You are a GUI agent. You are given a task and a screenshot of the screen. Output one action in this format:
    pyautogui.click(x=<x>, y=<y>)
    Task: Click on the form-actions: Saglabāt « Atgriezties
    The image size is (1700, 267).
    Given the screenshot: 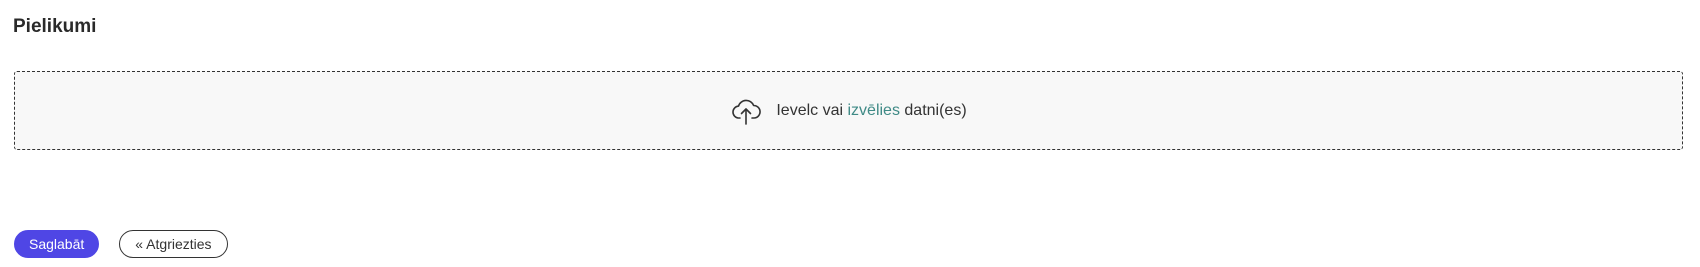 What is the action you would take?
    pyautogui.click(x=121, y=244)
    